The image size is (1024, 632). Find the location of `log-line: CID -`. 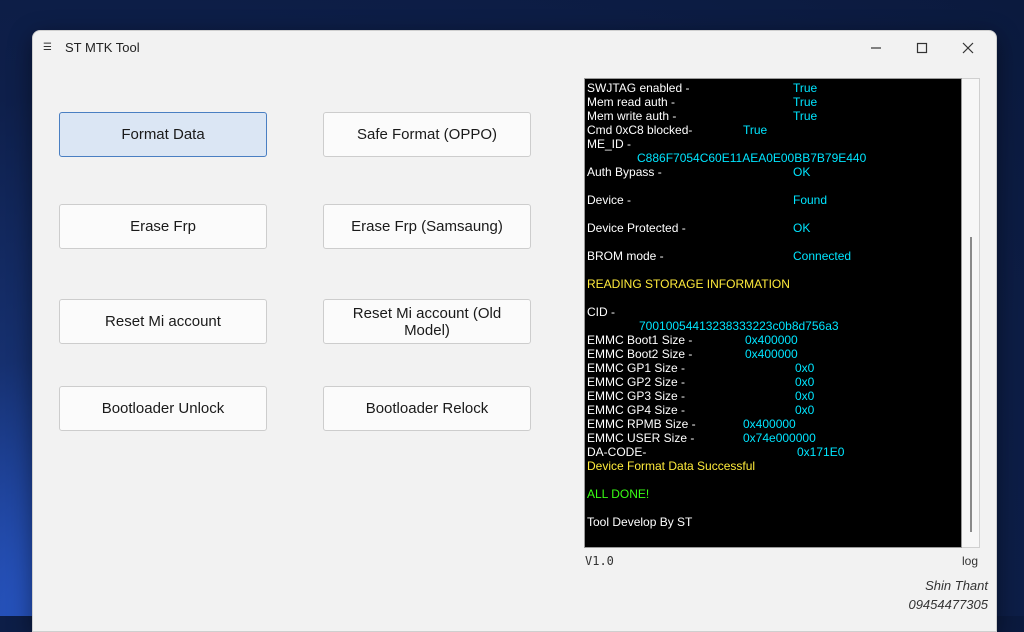

log-line: CID - is located at coordinates (601, 312).